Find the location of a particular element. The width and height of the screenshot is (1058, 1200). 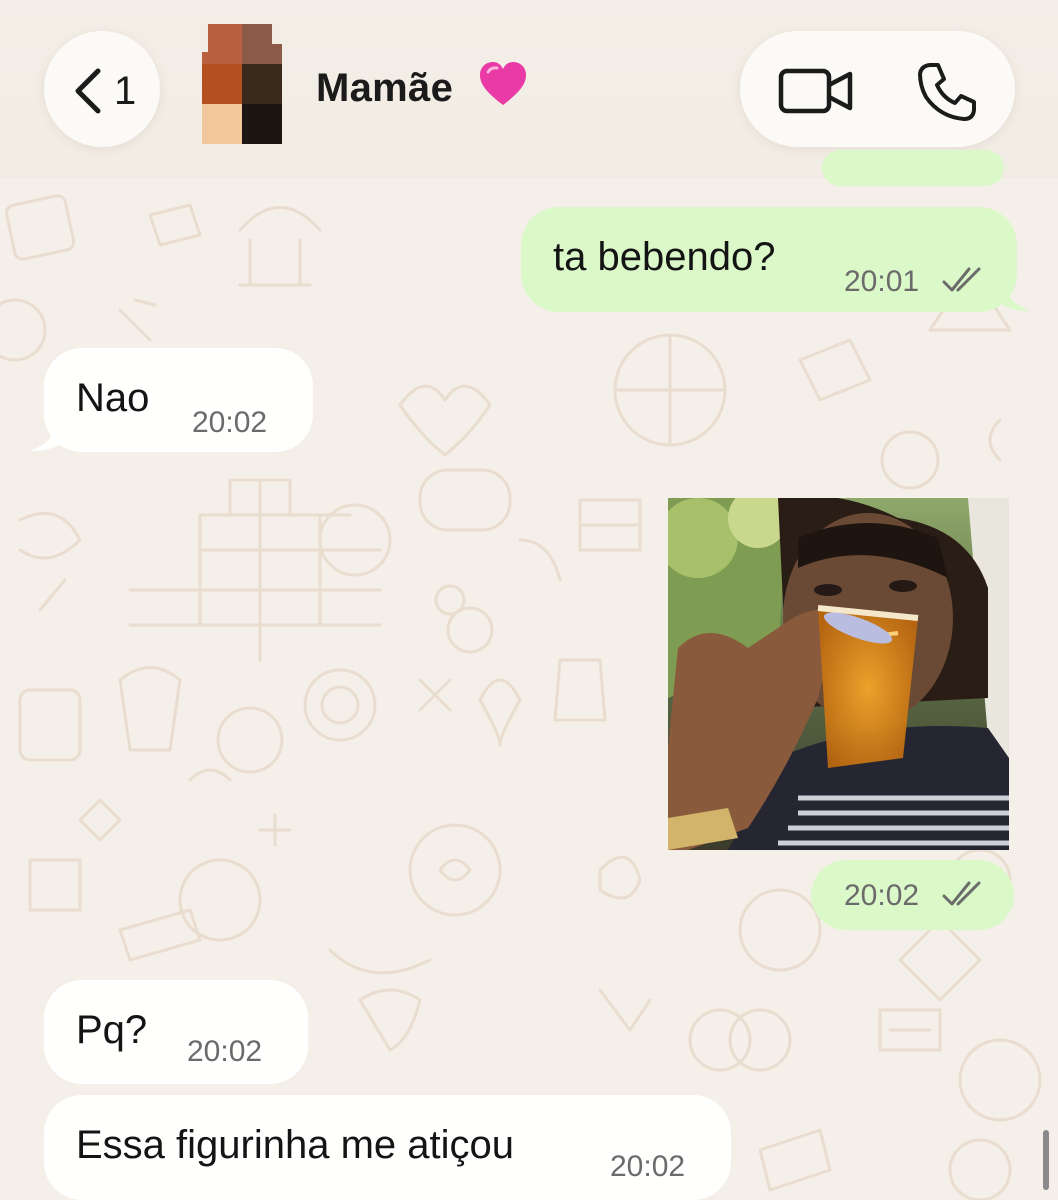

sticker-image is located at coordinates (838, 674).